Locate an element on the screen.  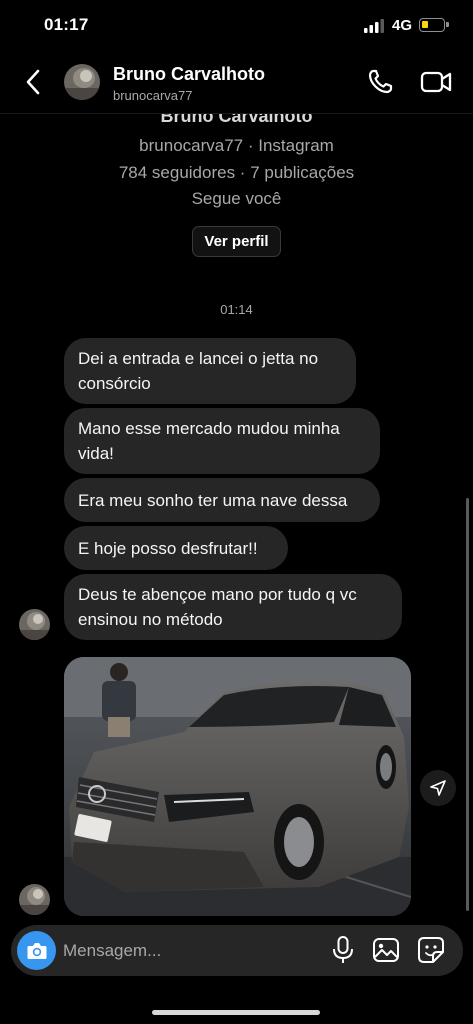
message-input is located at coordinates (188, 950).